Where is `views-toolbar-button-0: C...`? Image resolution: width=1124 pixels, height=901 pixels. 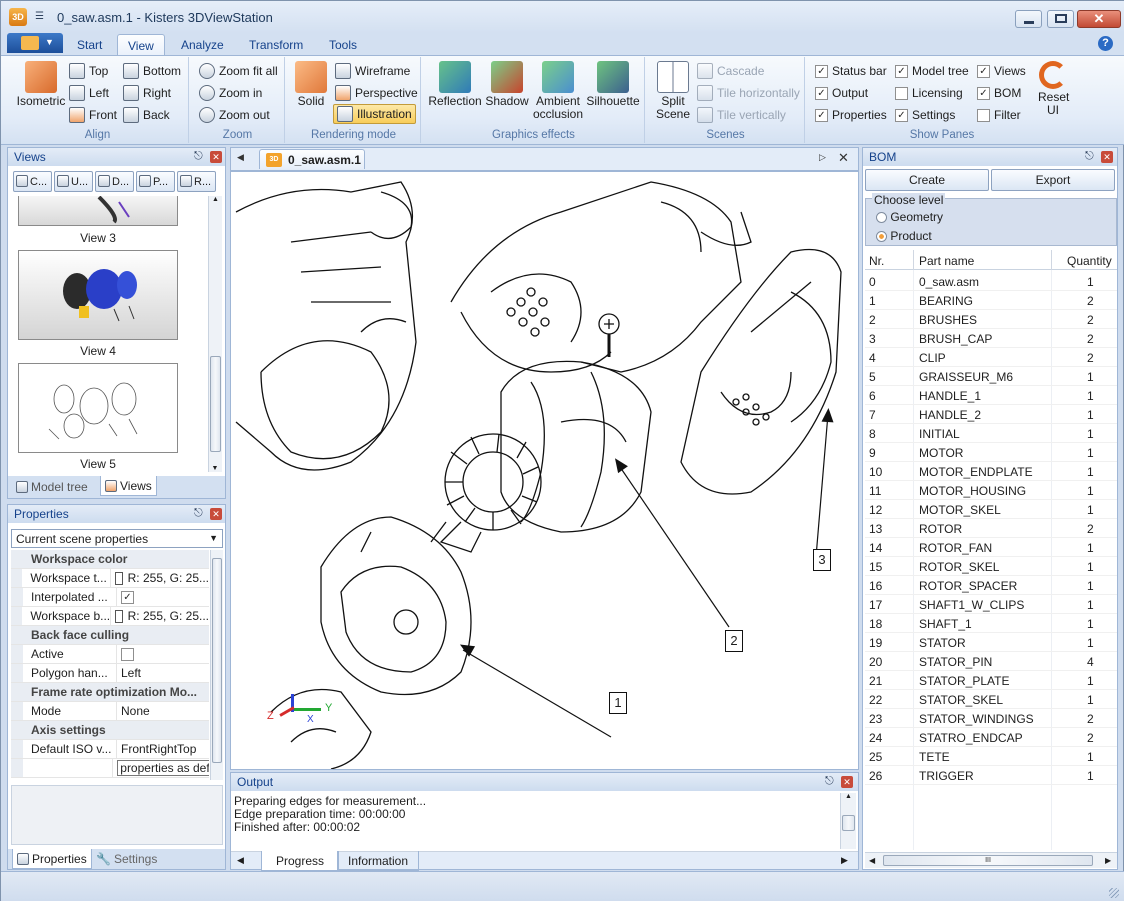 views-toolbar-button-0: C... is located at coordinates (32, 181).